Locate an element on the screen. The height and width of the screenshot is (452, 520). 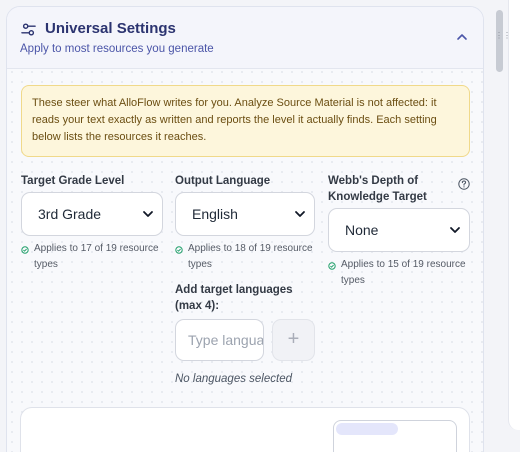
card-toggle-pill is located at coordinates (367, 429).